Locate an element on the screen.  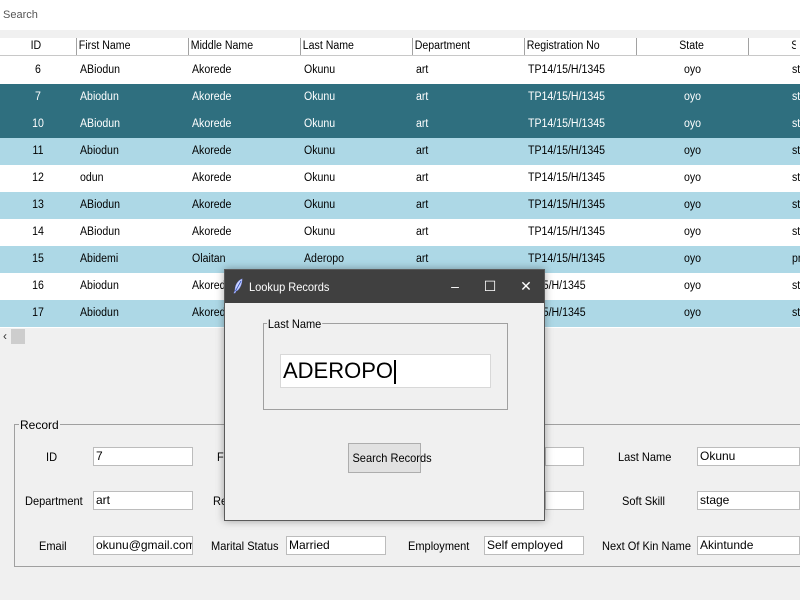
table-cell-first: Abidemi is located at coordinates (99, 259).